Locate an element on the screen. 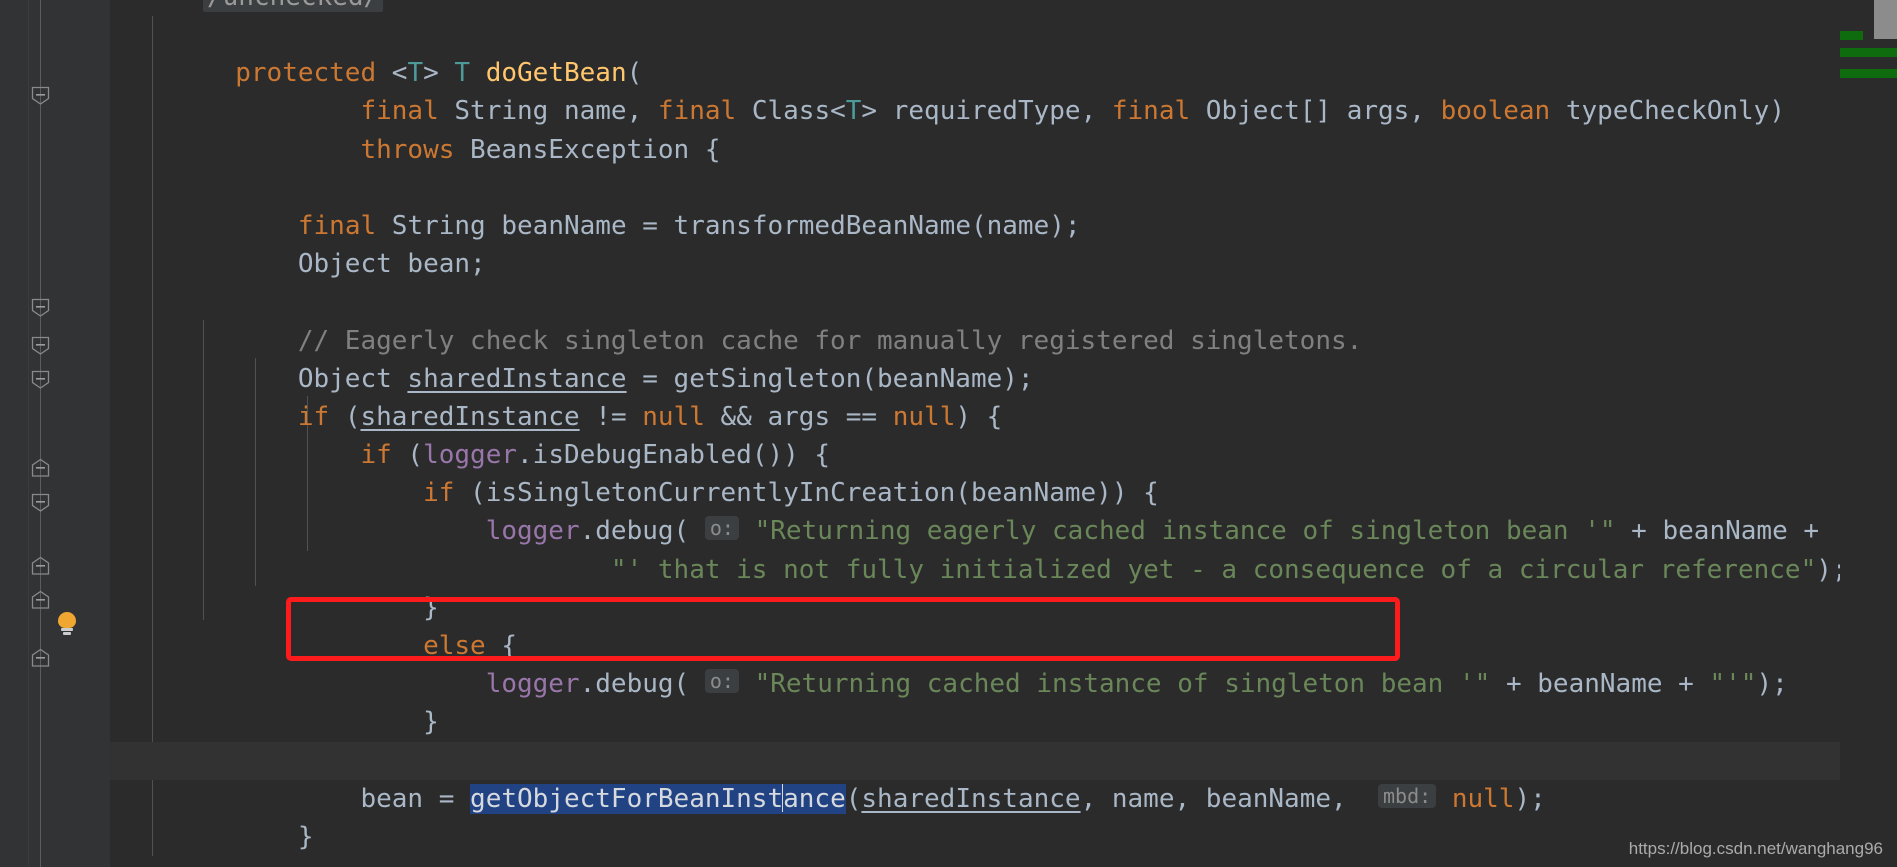 The image size is (1897, 867). editor-gutter is located at coordinates (55, 433).